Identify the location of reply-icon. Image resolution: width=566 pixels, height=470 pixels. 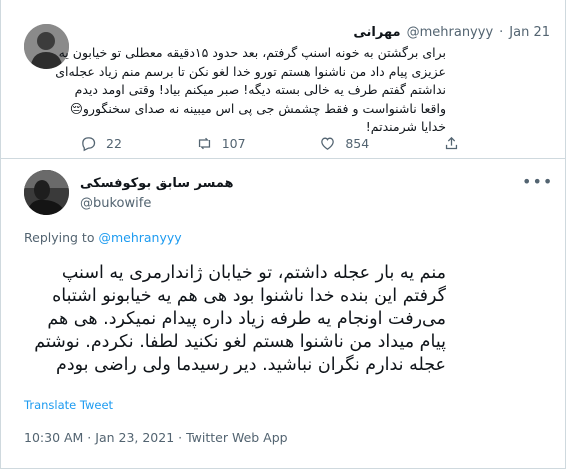
(89, 143).